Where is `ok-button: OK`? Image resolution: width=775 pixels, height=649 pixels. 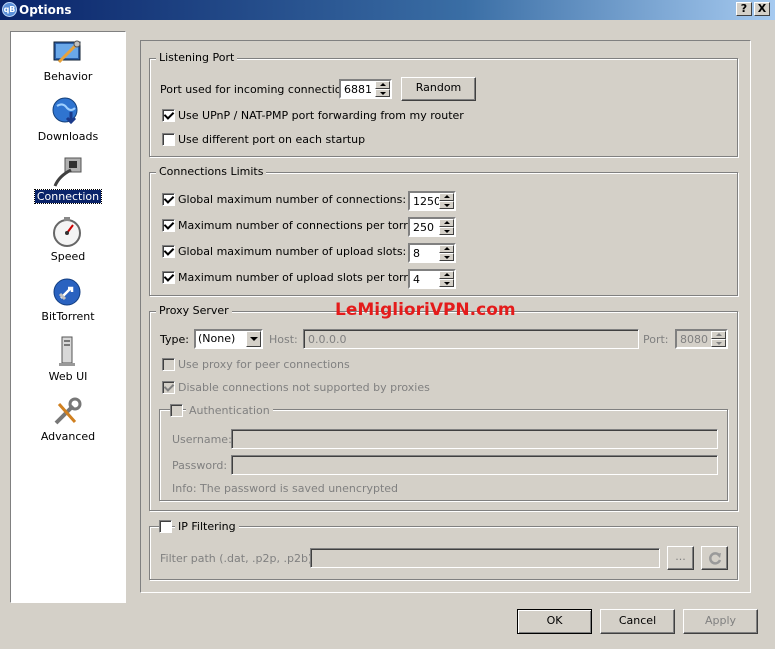
ok-button: OK is located at coordinates (554, 621).